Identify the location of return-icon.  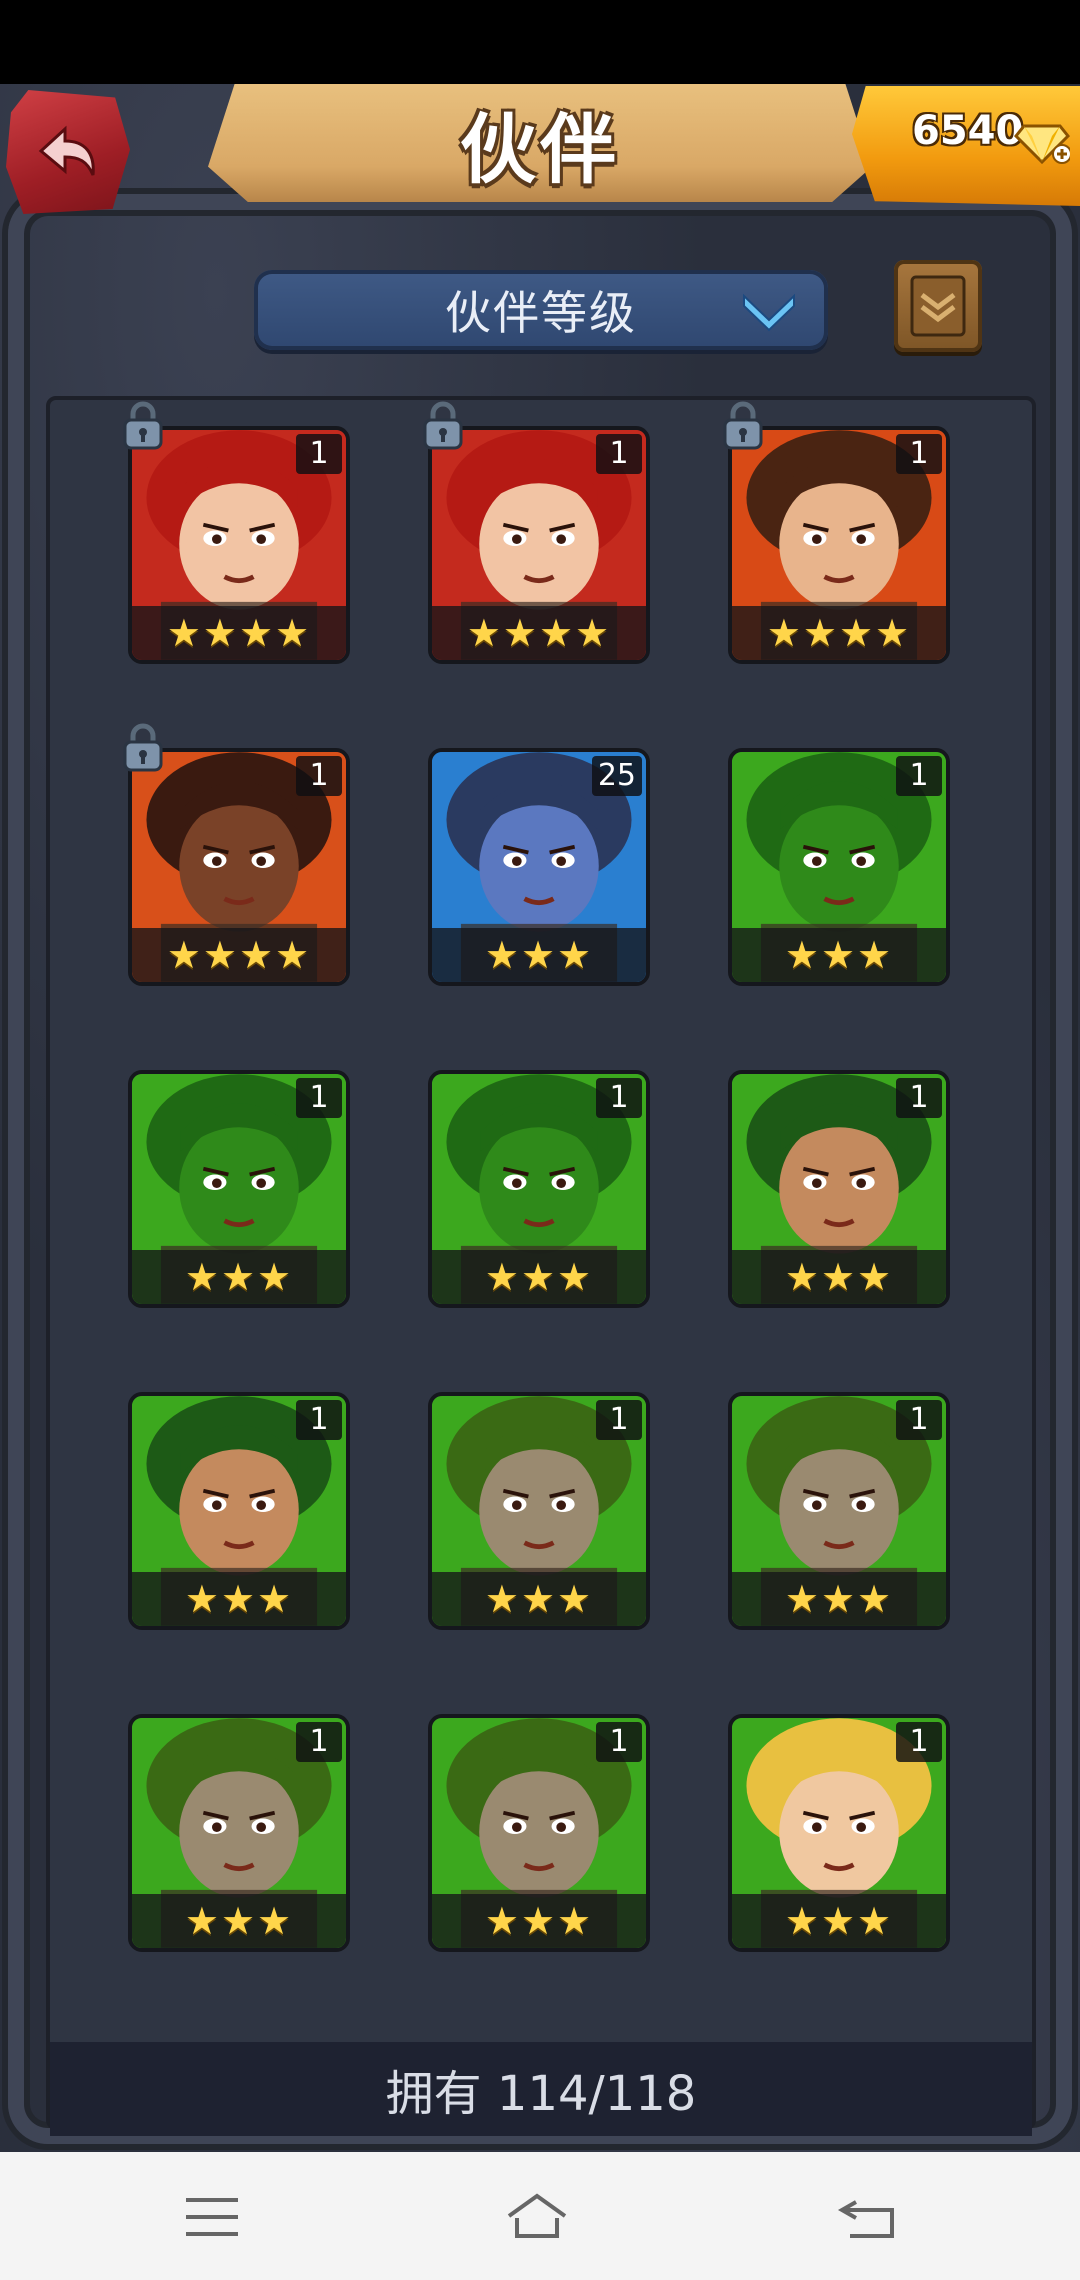
(868, 2217).